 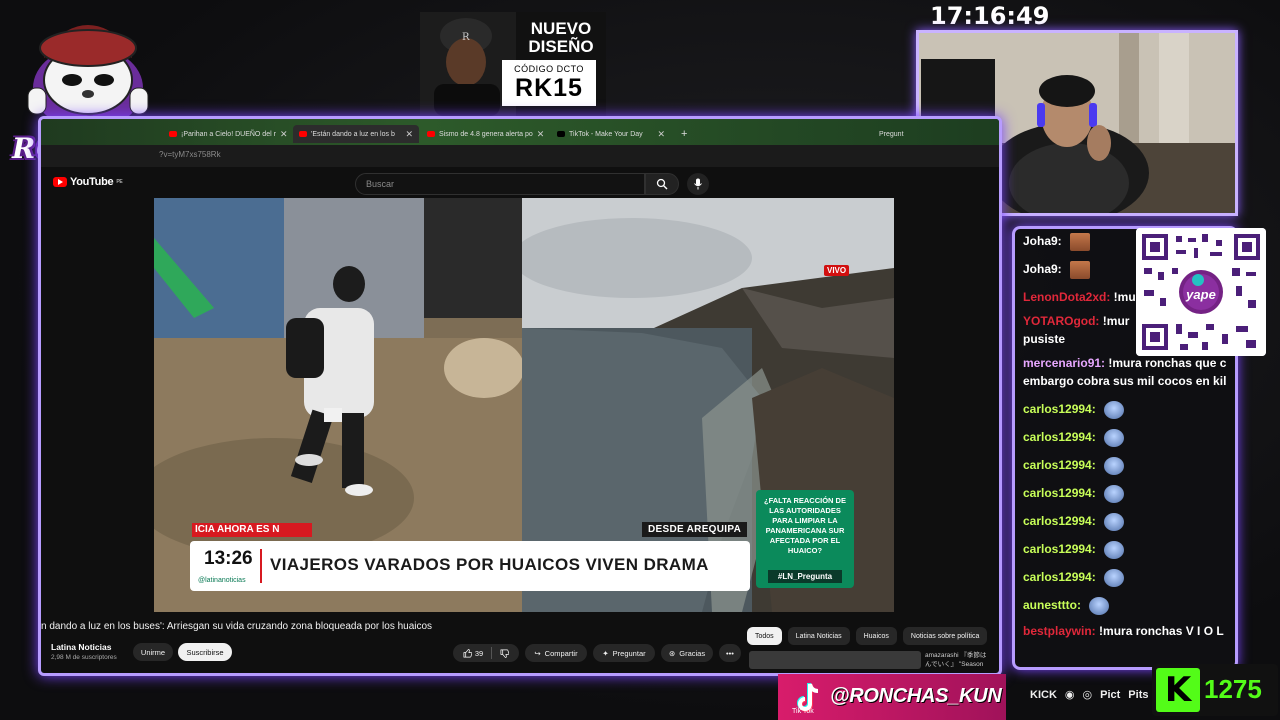 What do you see at coordinates (556, 653) in the screenshot?
I see `share-button: ↪ Compartir` at bounding box center [556, 653].